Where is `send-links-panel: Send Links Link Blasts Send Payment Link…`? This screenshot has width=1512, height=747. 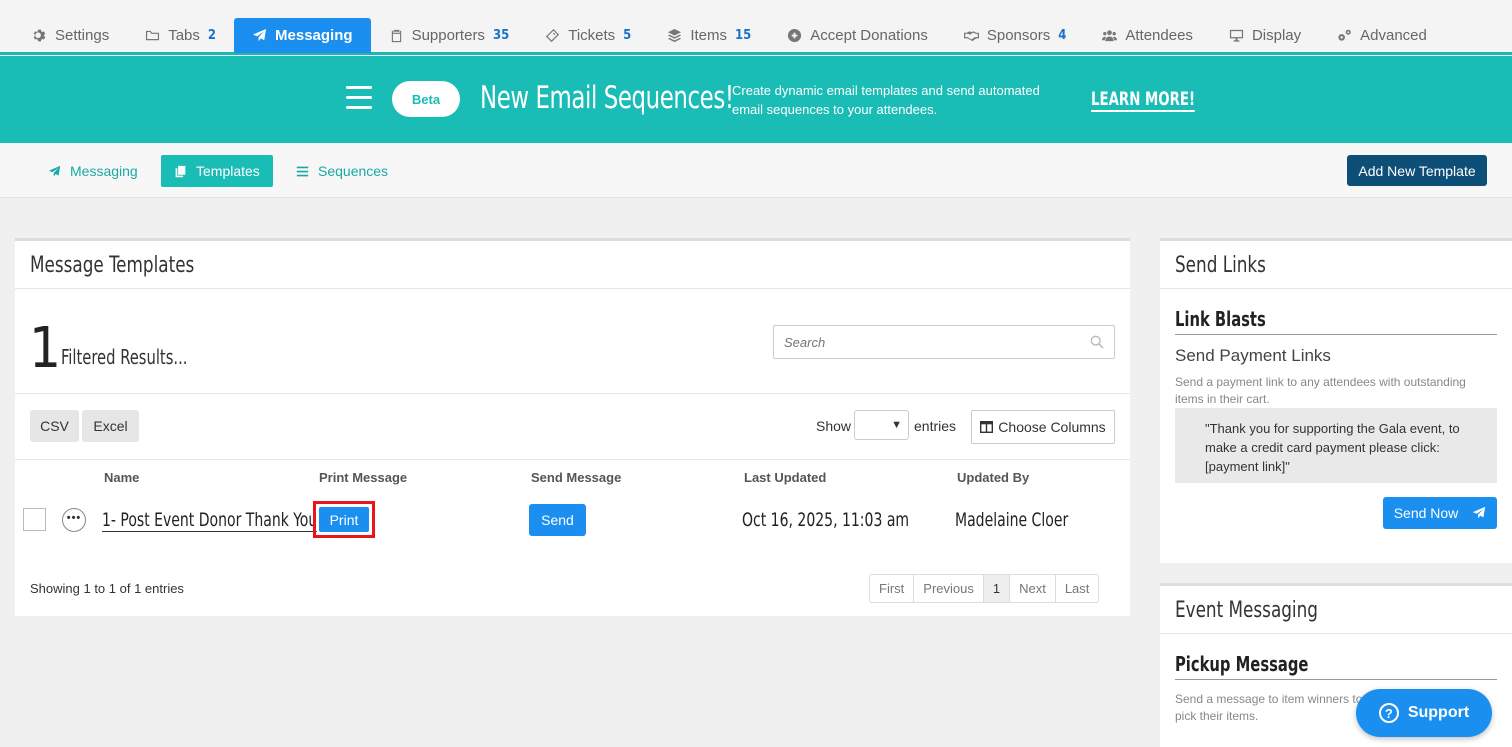
send-links-panel: Send Links Link Blasts Send Payment Link… is located at coordinates (1336, 400).